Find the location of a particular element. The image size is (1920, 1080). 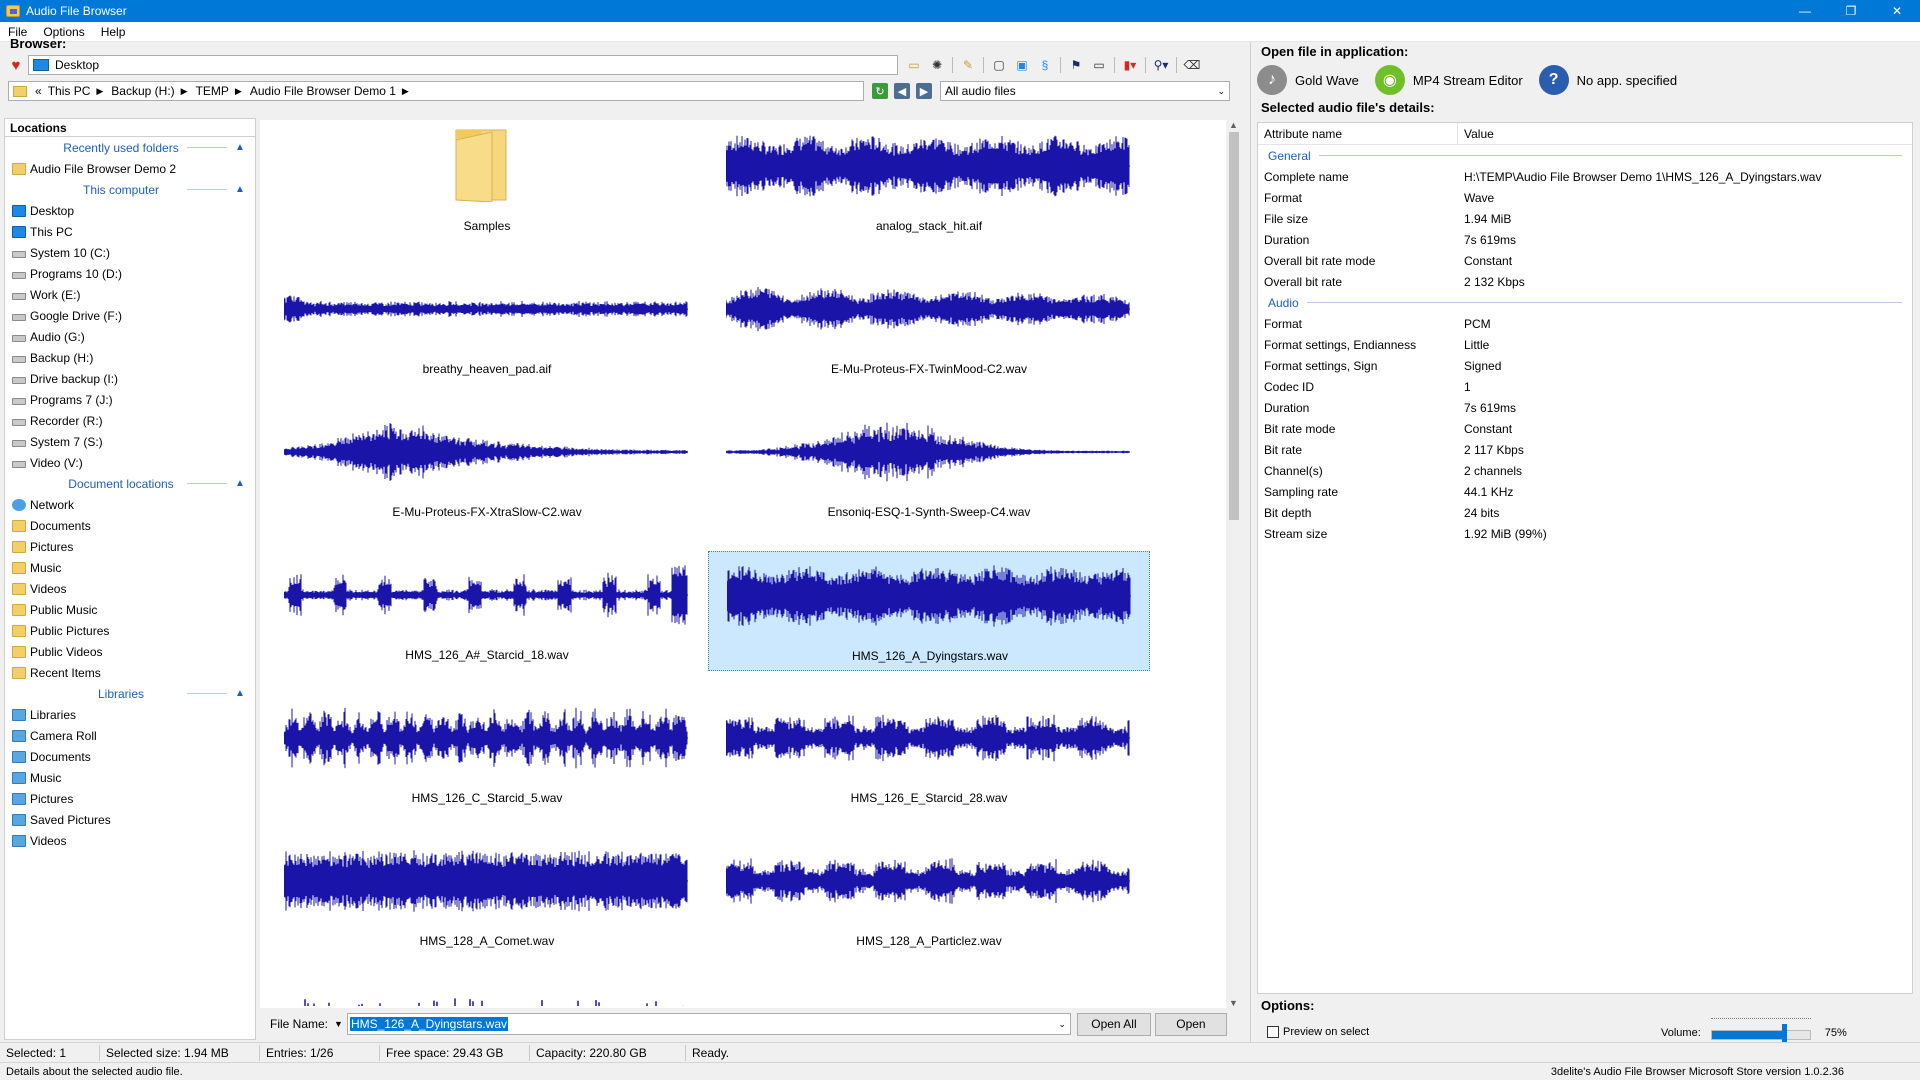

tree-item: This PC is located at coordinates (130, 231).